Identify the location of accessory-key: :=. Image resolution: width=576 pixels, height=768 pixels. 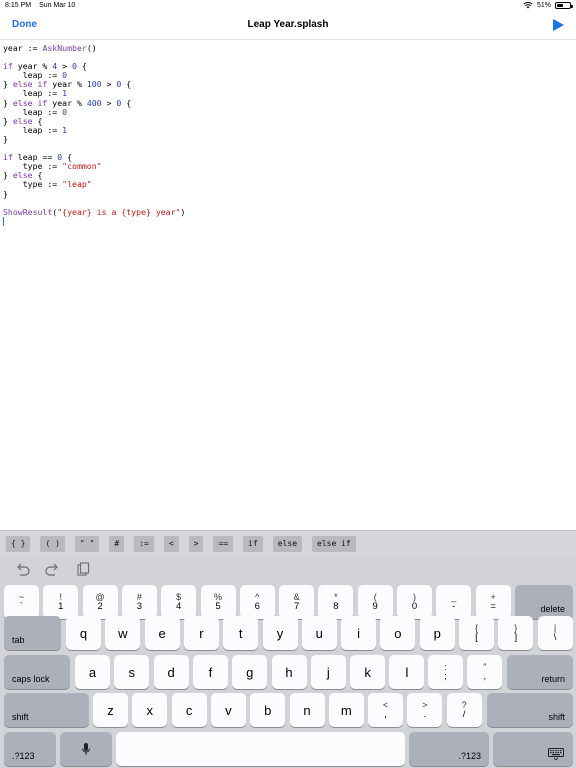
(144, 543).